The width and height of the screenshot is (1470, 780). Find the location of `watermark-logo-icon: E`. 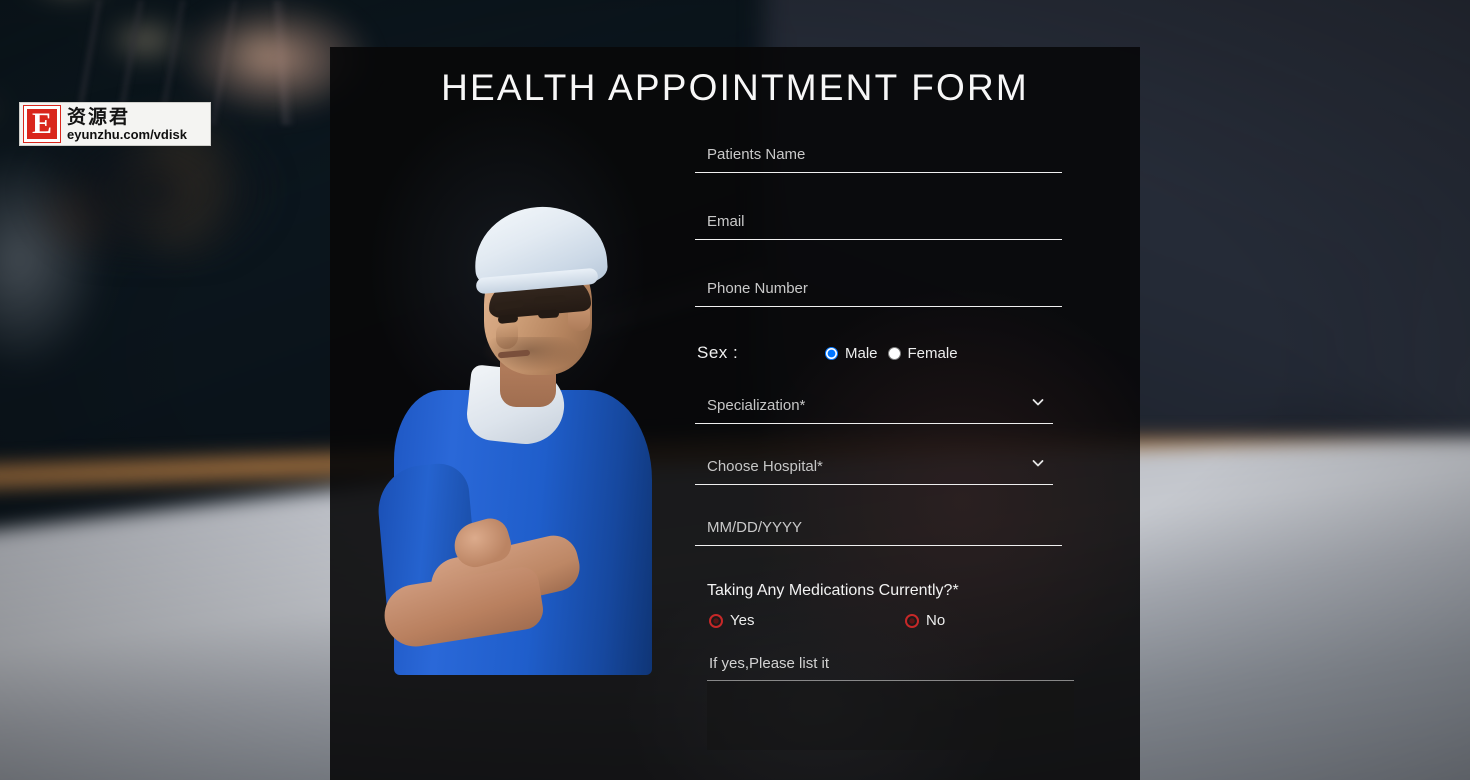

watermark-logo-icon: E is located at coordinates (42, 124).